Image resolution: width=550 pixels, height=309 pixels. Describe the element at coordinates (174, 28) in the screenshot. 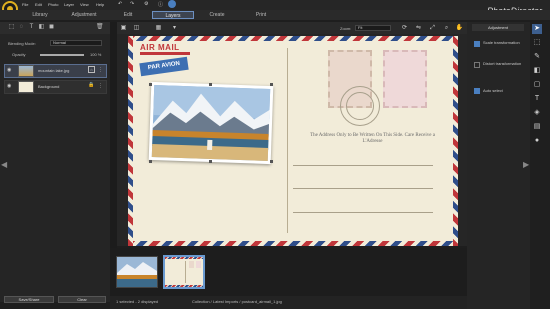

I see `chat-icon: ▾` at that location.